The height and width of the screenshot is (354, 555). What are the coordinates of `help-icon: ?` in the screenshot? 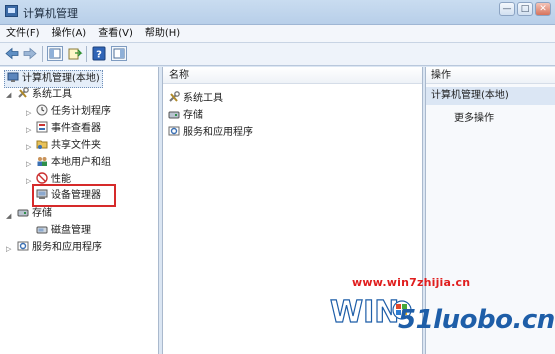 It's located at (99, 53).